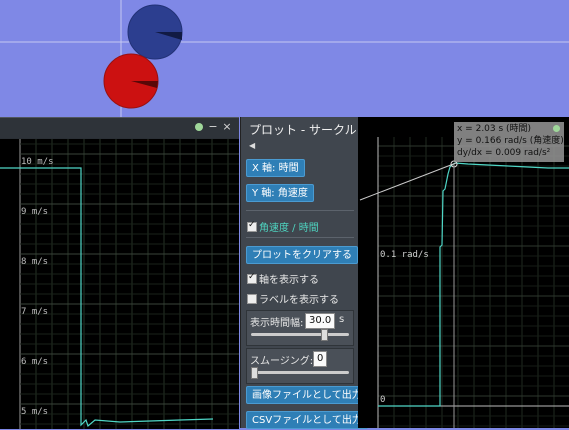 The height and width of the screenshot is (430, 569). What do you see at coordinates (404, 255) in the screenshot?
I see `y-tick-label: 0.1 rad/s` at bounding box center [404, 255].